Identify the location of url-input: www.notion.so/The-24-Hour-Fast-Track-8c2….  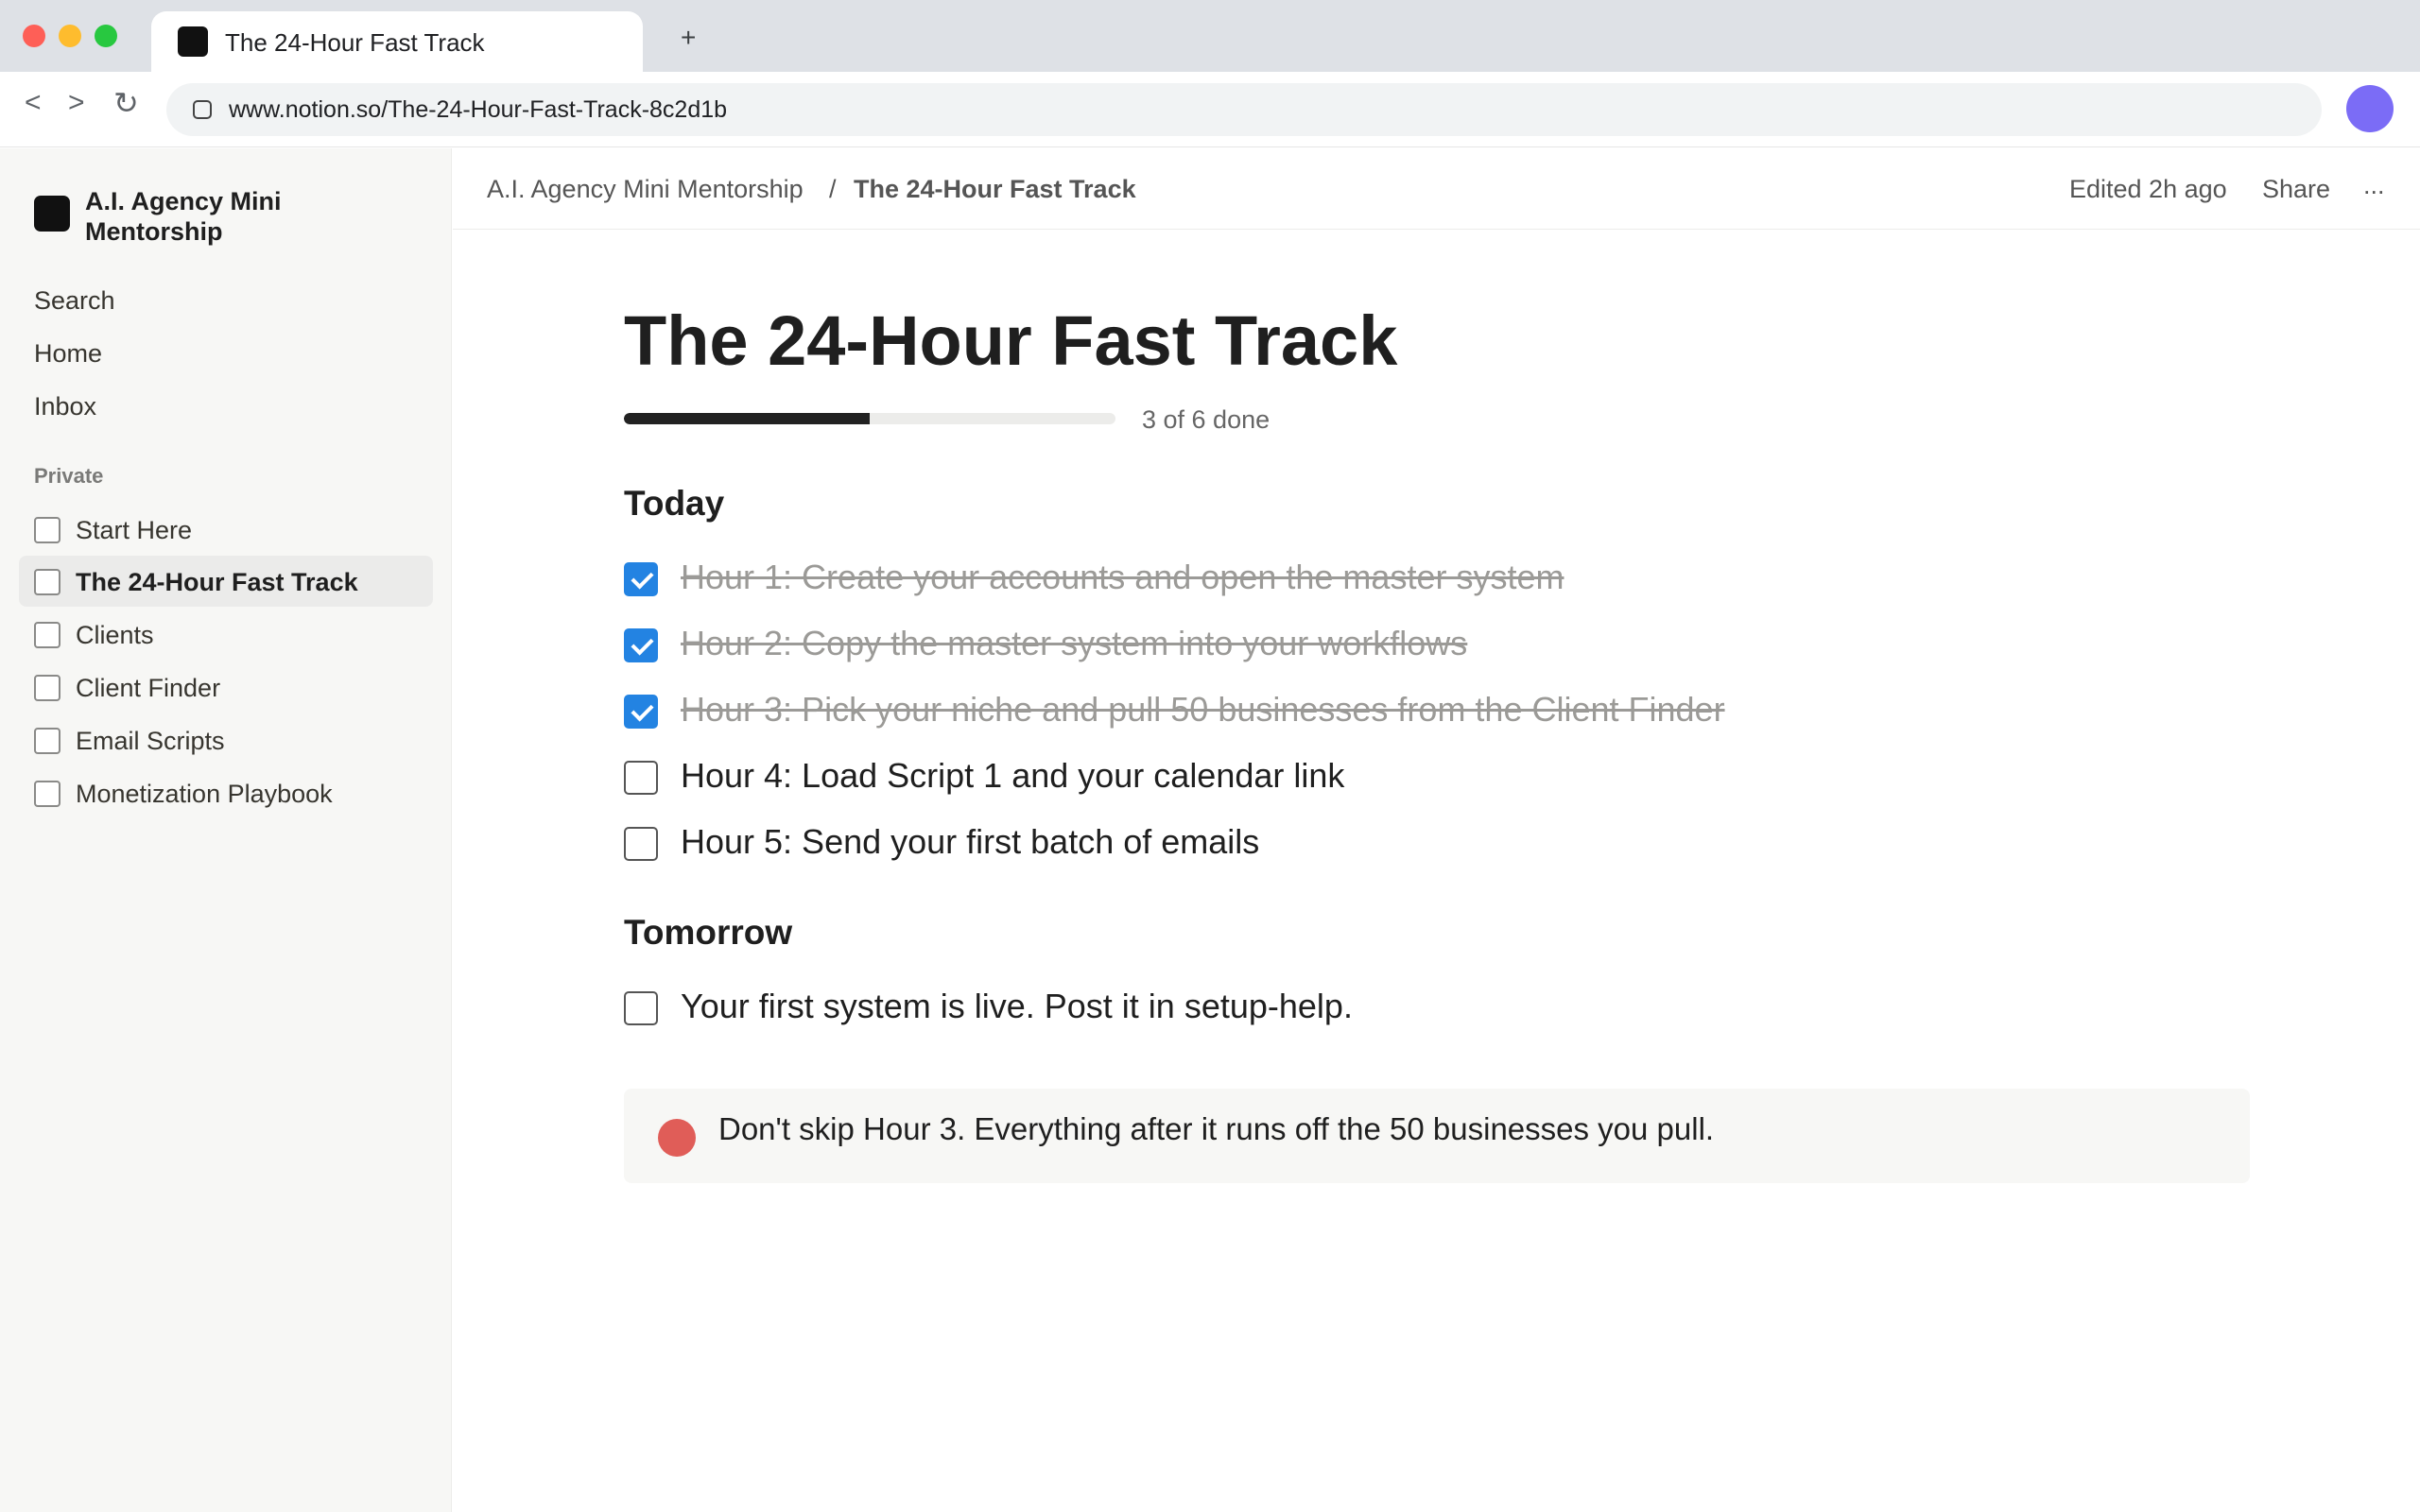
(1244, 109).